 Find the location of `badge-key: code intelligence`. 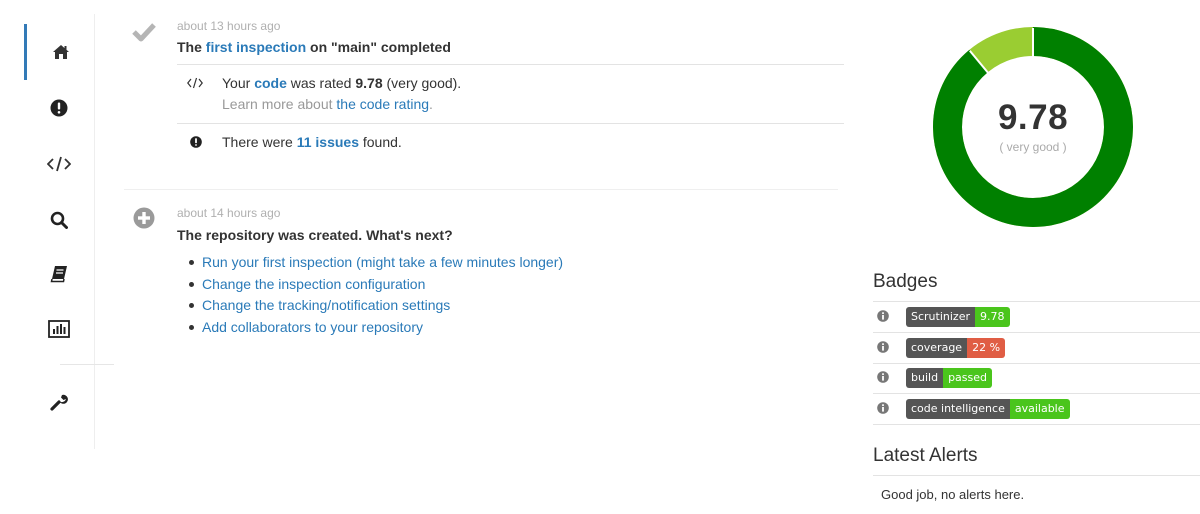

badge-key: code intelligence is located at coordinates (958, 408).